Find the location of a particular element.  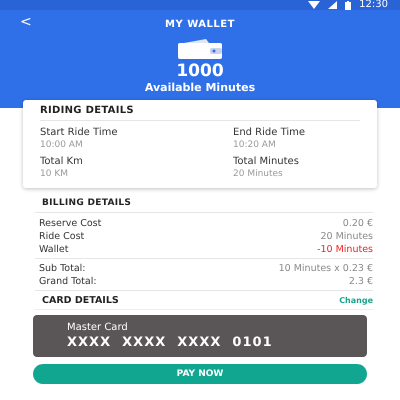

field-label: End Ride Time is located at coordinates (269, 132).